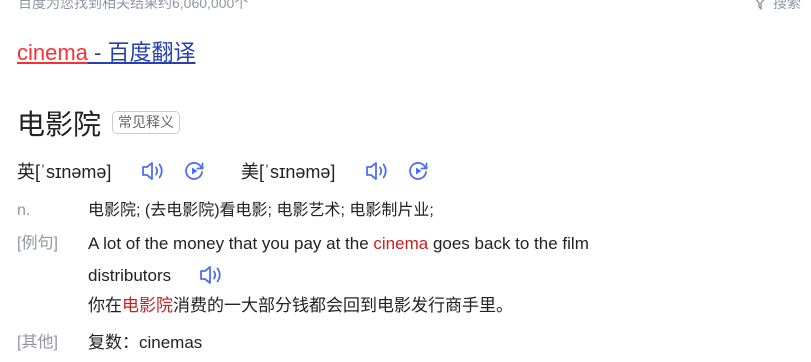 The height and width of the screenshot is (362, 811). What do you see at coordinates (508, 243) in the screenshot?
I see `example-en-after: goes back to the film` at bounding box center [508, 243].